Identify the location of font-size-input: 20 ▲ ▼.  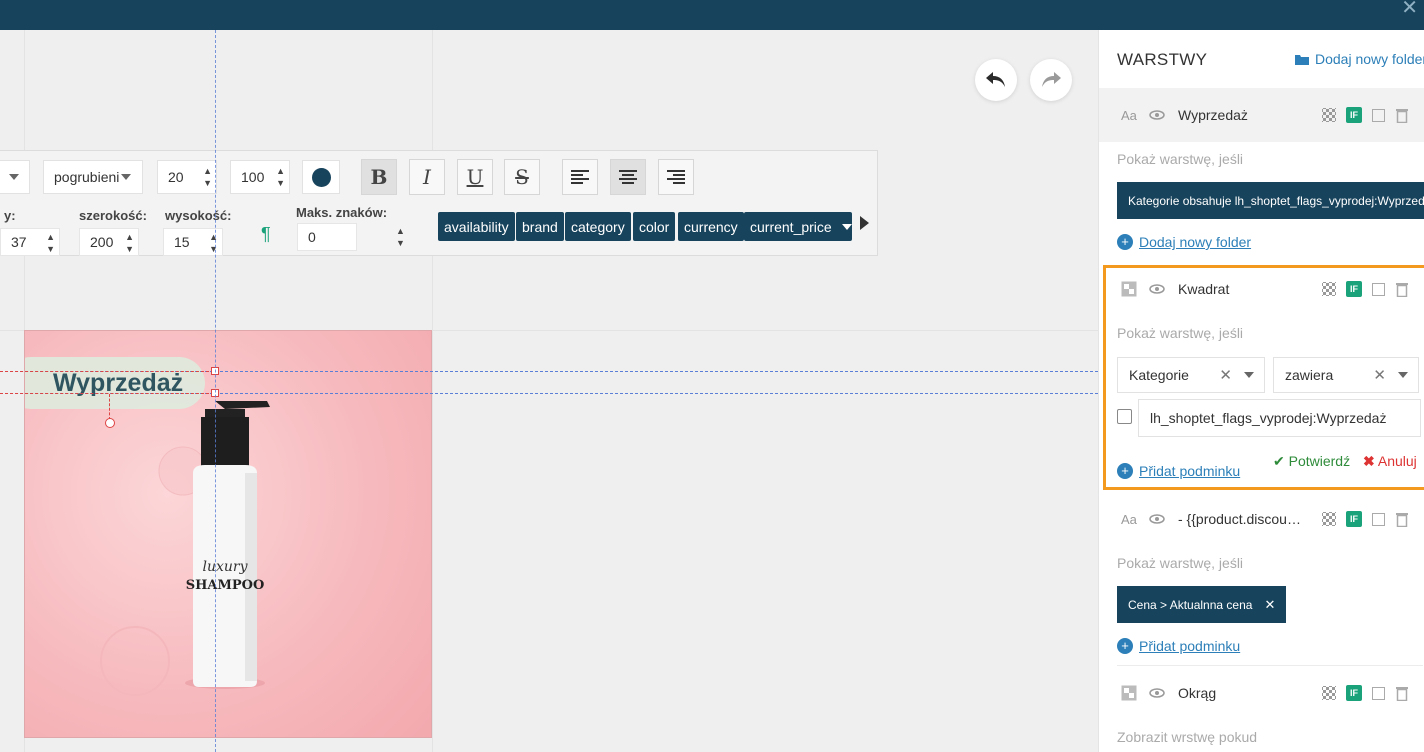
(187, 177).